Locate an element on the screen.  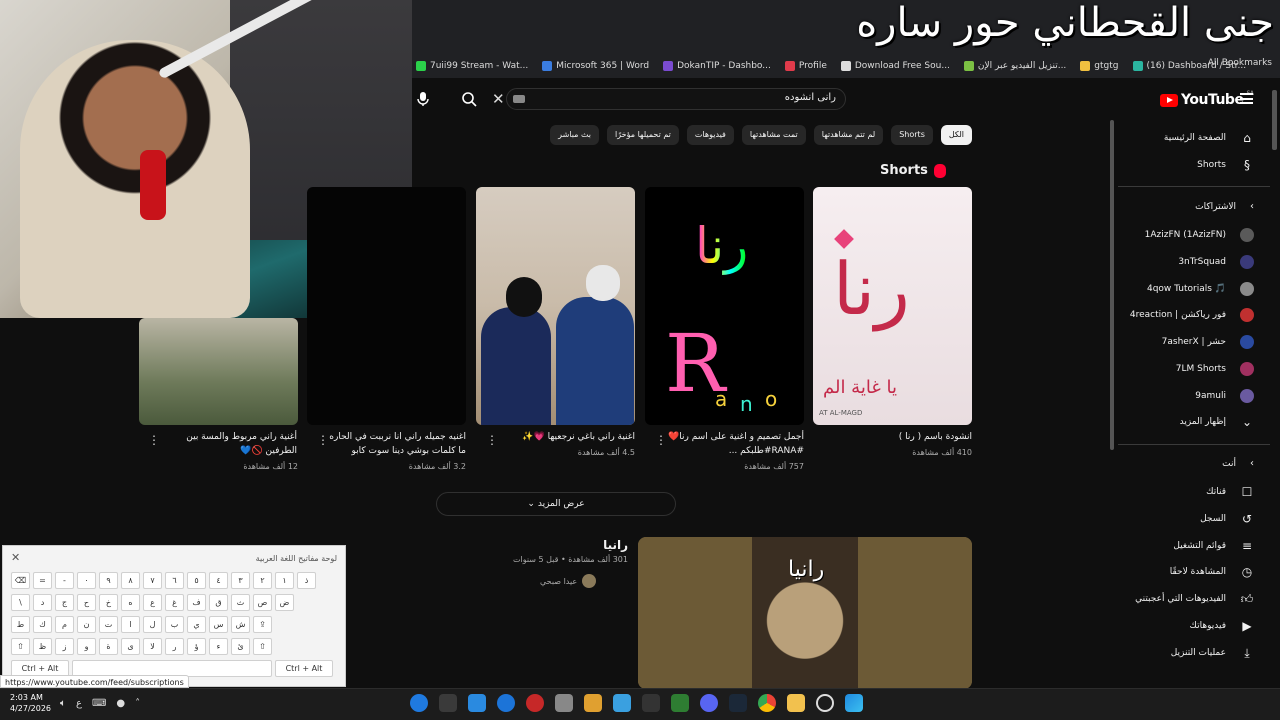
video-channel: عيدا صبحي is located at coordinates (568, 581).